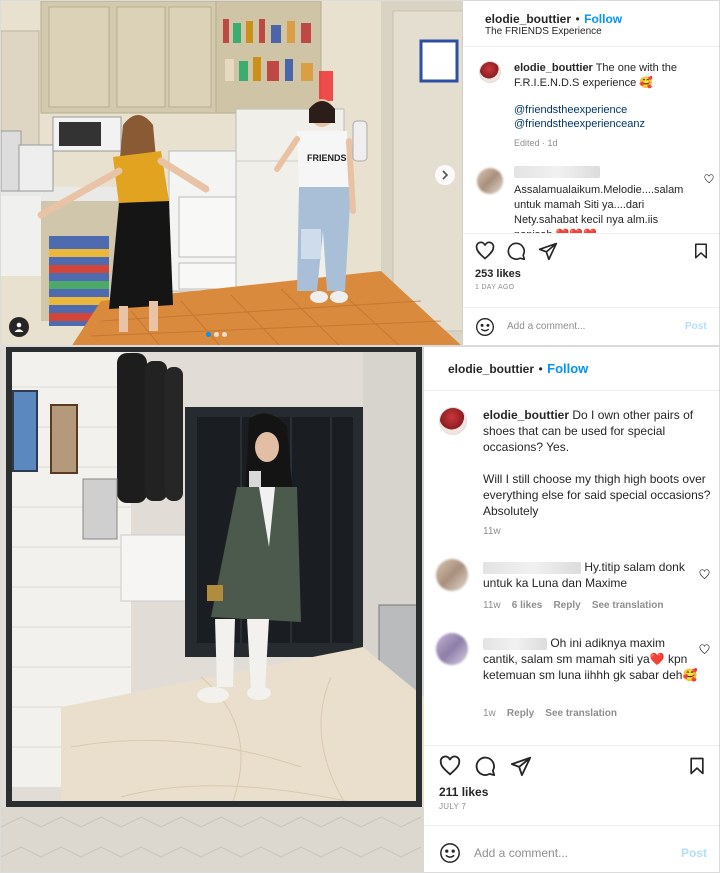  What do you see at coordinates (566, 605) in the screenshot?
I see `comment-1-reply-button: Reply` at bounding box center [566, 605].